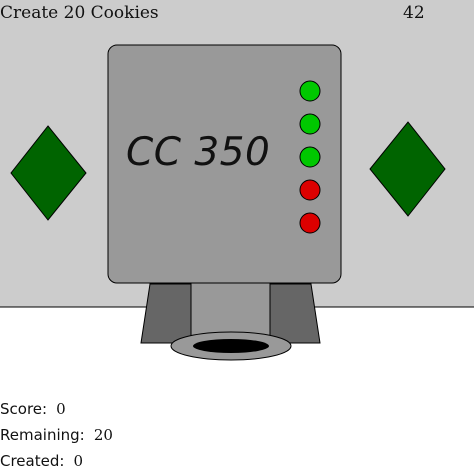 This screenshot has width=474, height=474. I want to click on created-row: Created: 0, so click(56, 461).